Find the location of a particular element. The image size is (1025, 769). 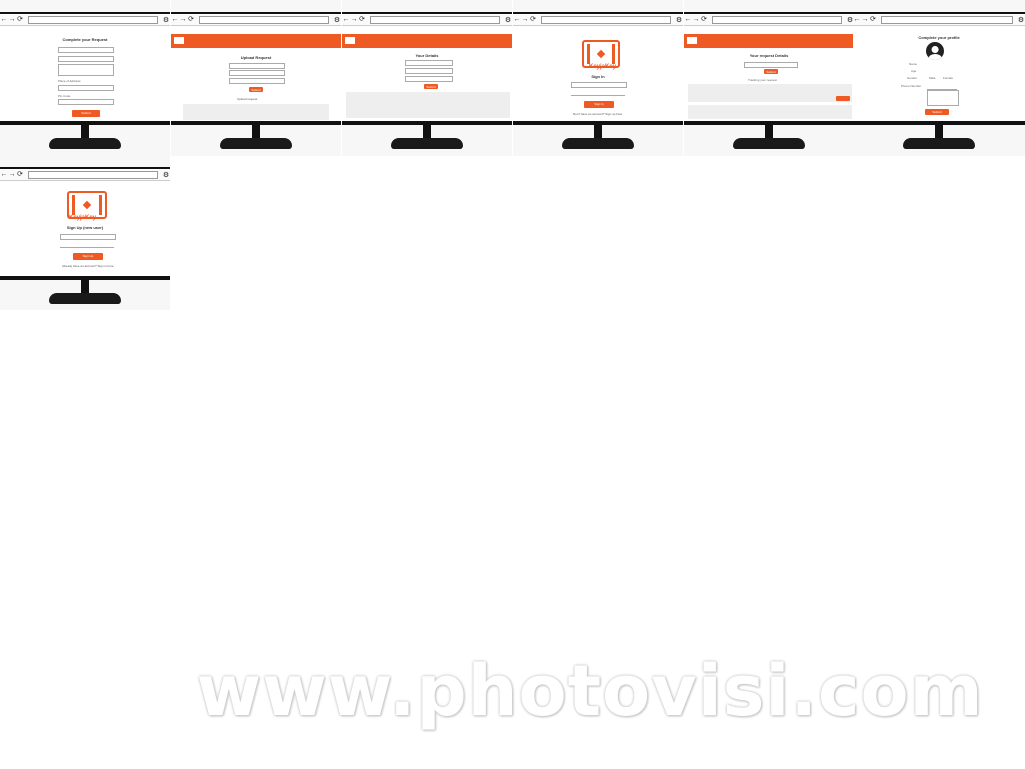

page-title: Complete your Request is located at coordinates (85, 39).